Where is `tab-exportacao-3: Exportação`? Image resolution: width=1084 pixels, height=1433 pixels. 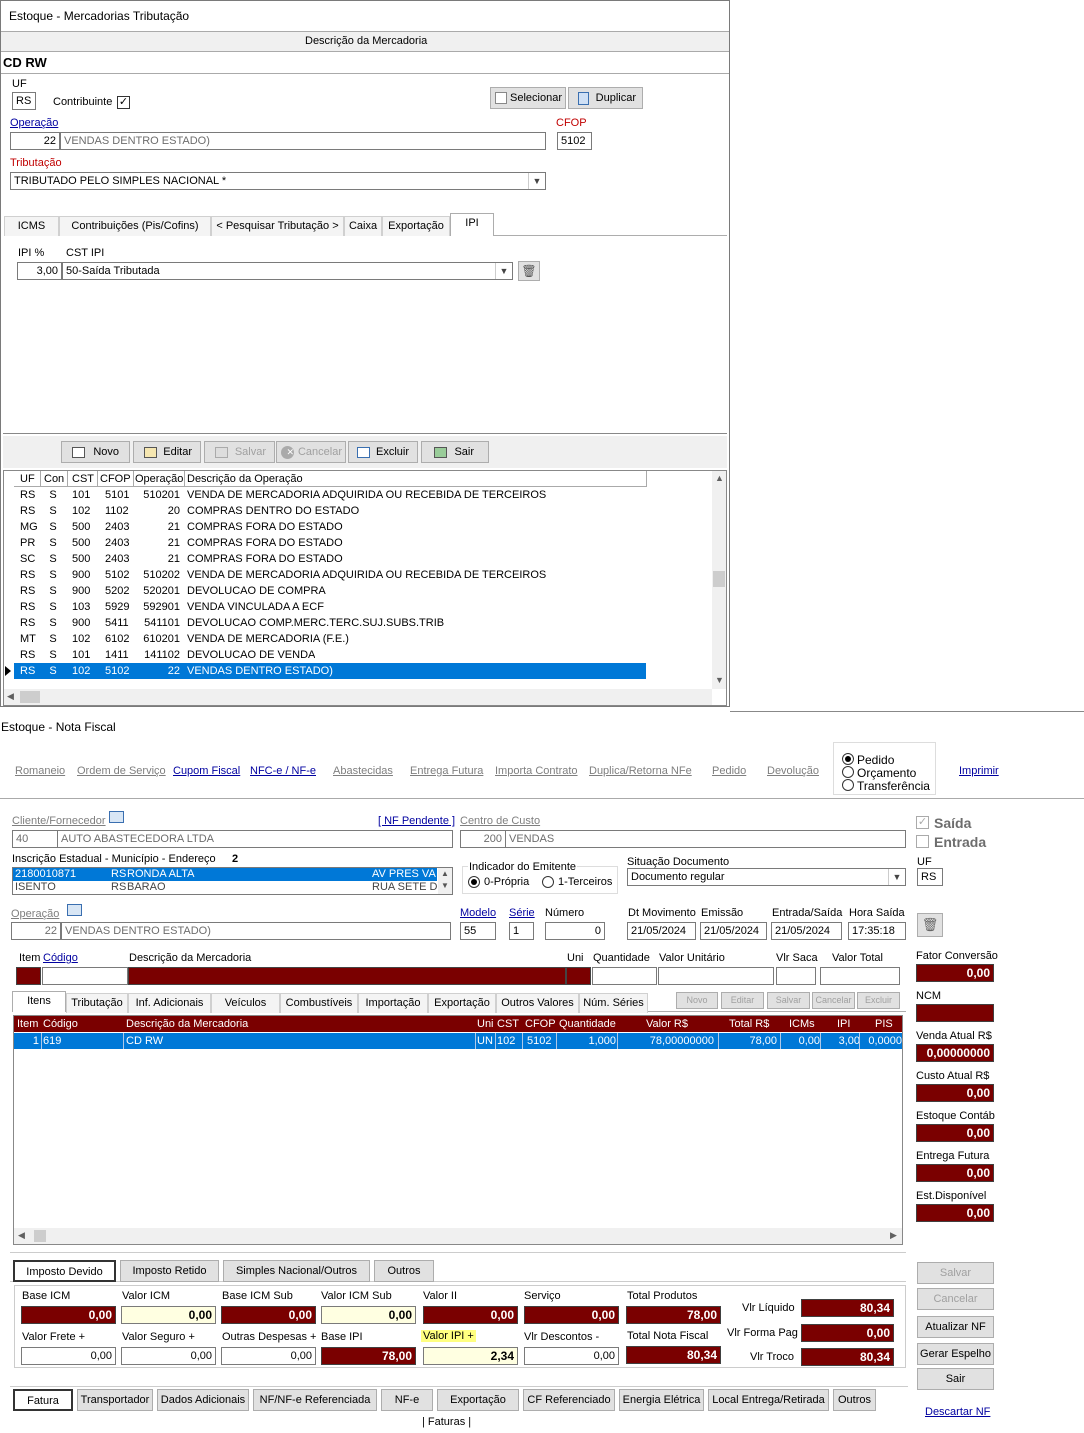 tab-exportacao-3: Exportação is located at coordinates (478, 1400).